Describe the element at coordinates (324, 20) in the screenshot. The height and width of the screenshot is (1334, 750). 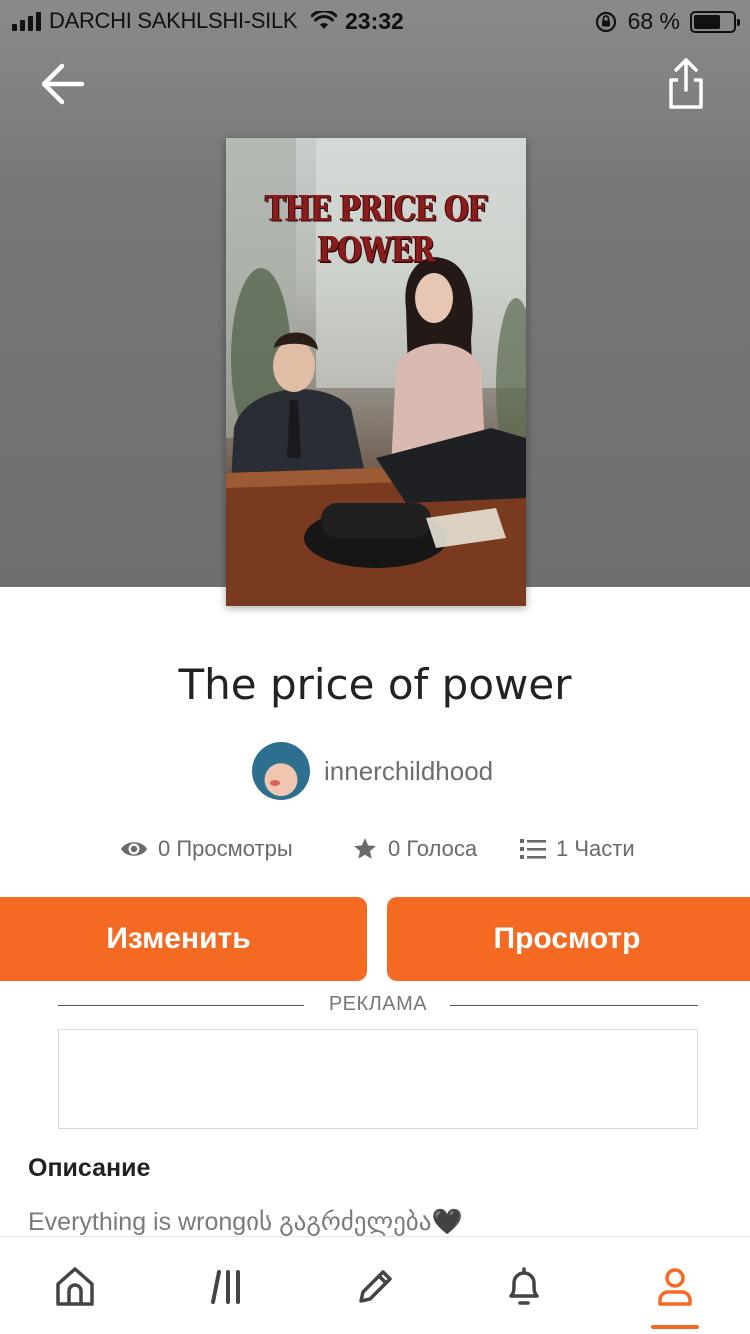
I see `wifi-icon` at that location.